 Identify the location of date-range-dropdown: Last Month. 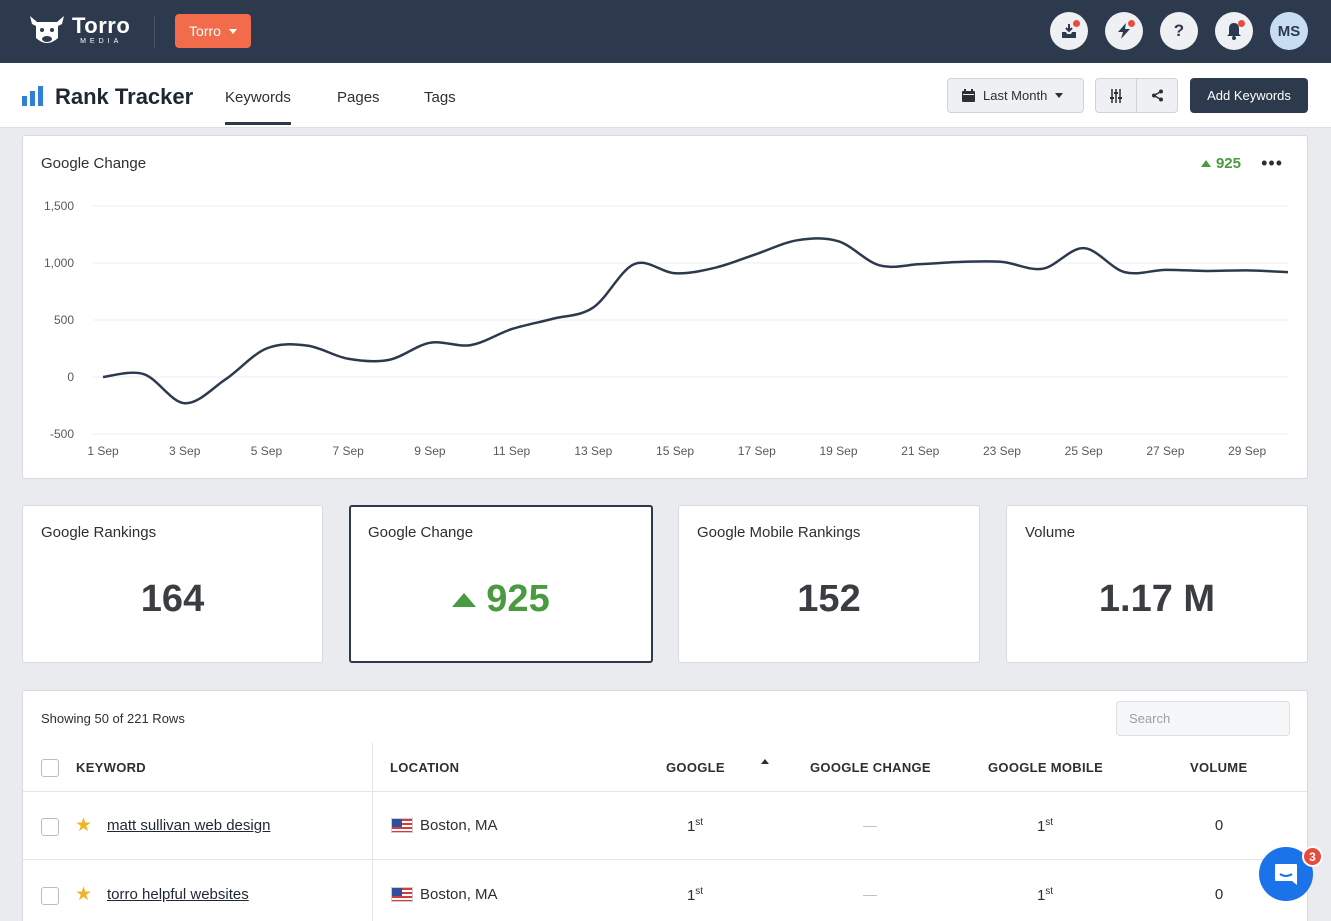
(1015, 95).